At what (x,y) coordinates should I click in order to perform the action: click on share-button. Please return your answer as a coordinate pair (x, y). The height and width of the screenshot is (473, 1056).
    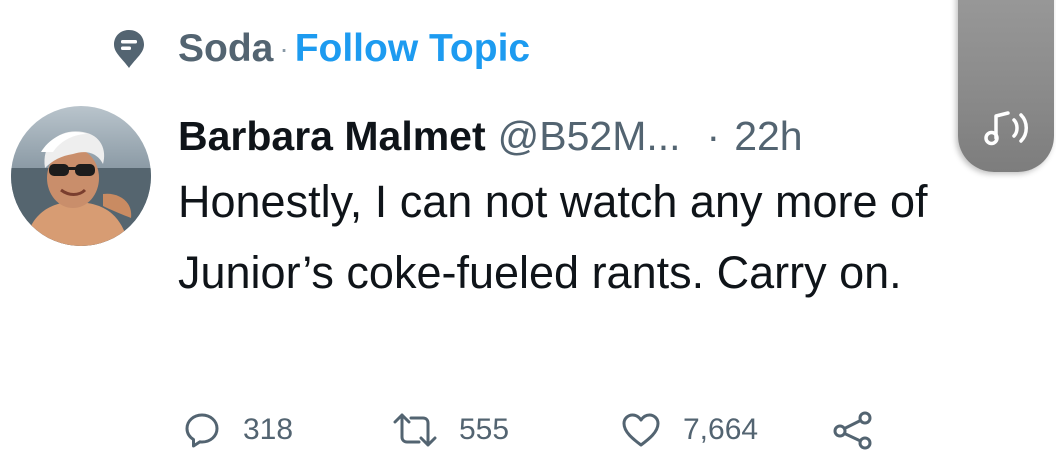
    Looking at the image, I should click on (853, 430).